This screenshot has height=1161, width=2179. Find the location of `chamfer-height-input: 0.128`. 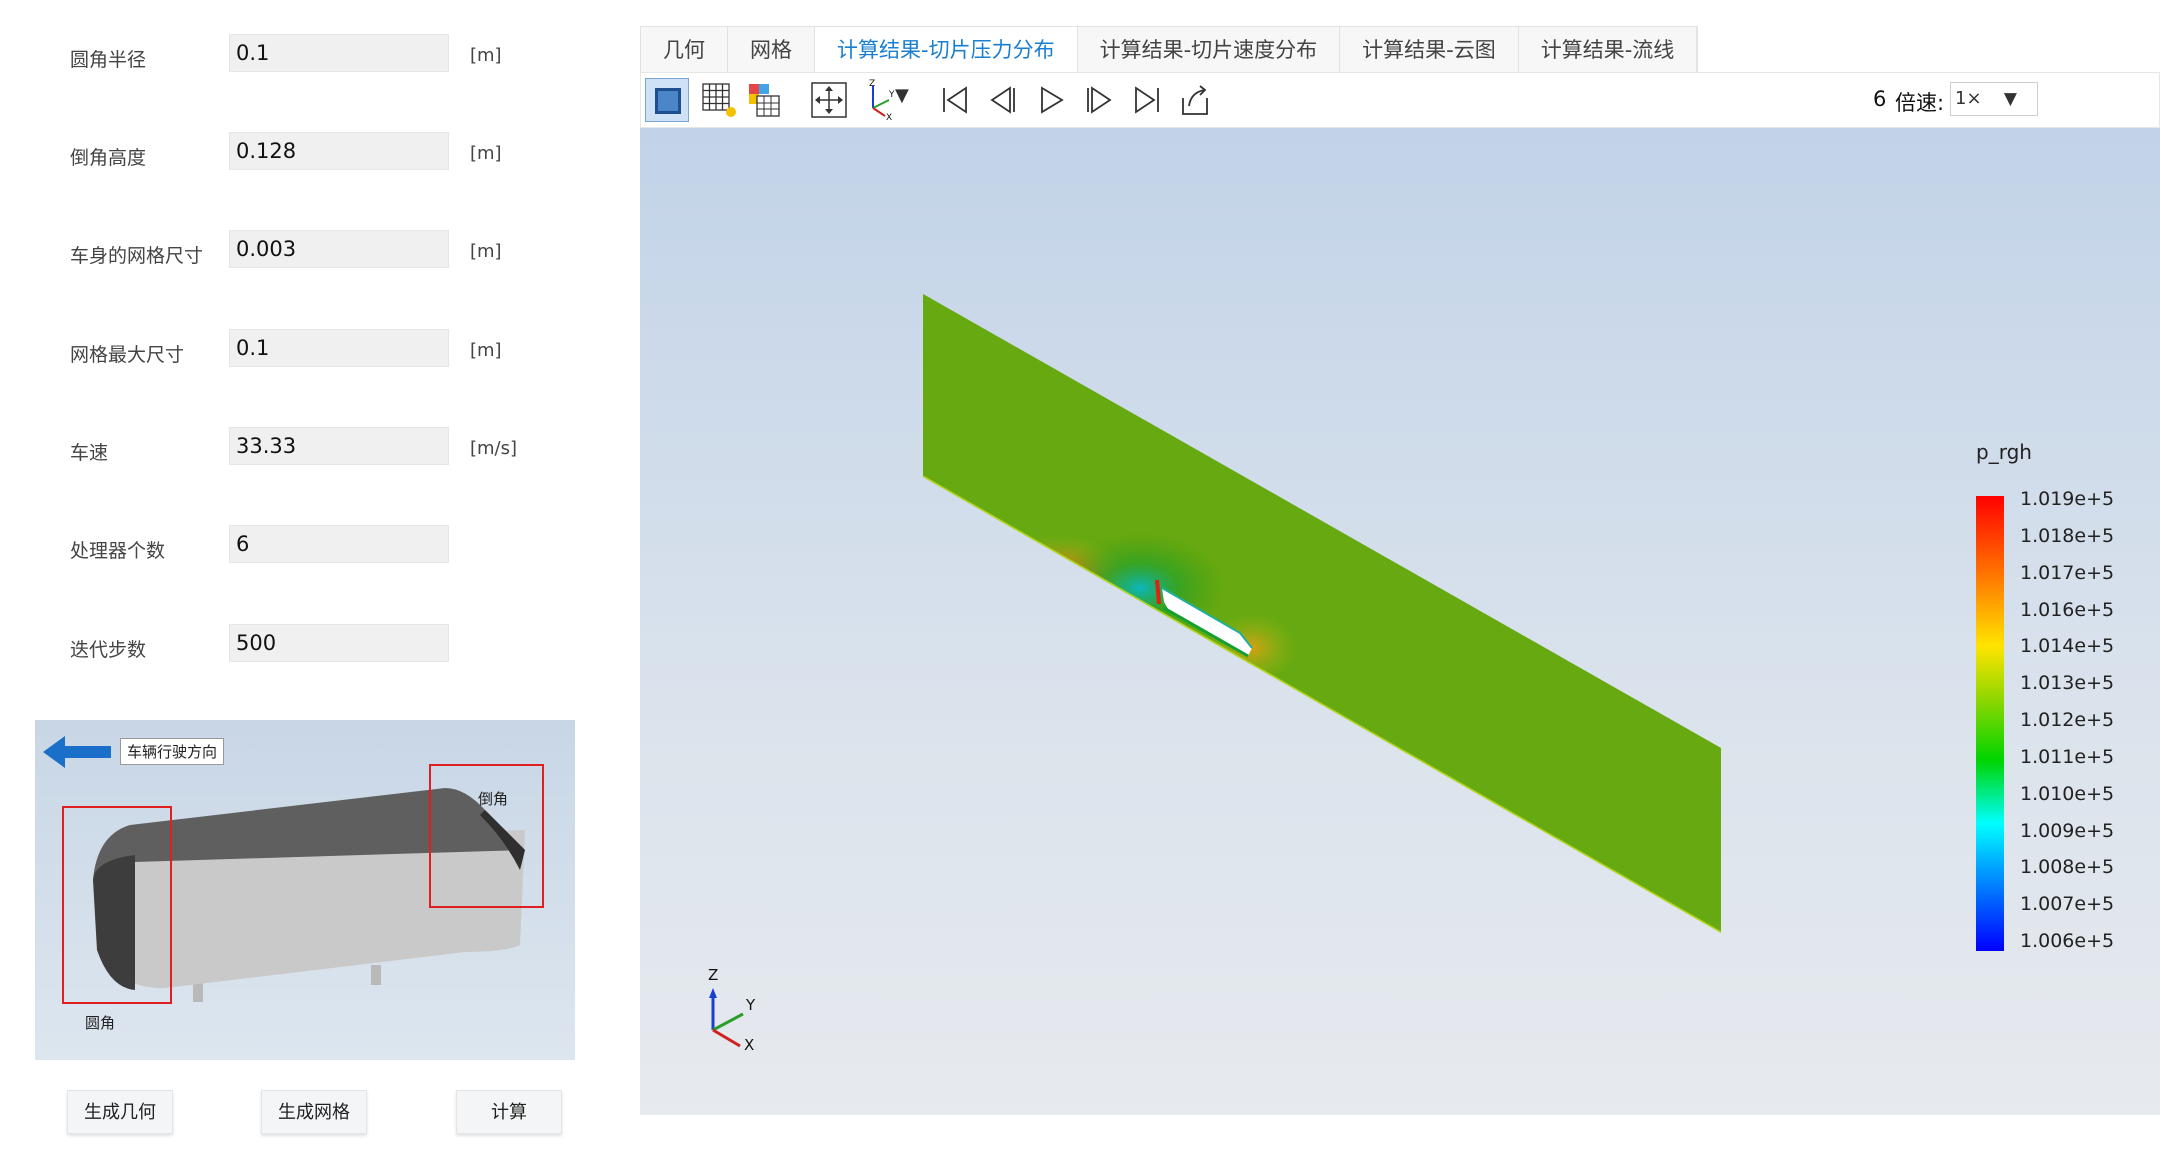

chamfer-height-input: 0.128 is located at coordinates (339, 151).